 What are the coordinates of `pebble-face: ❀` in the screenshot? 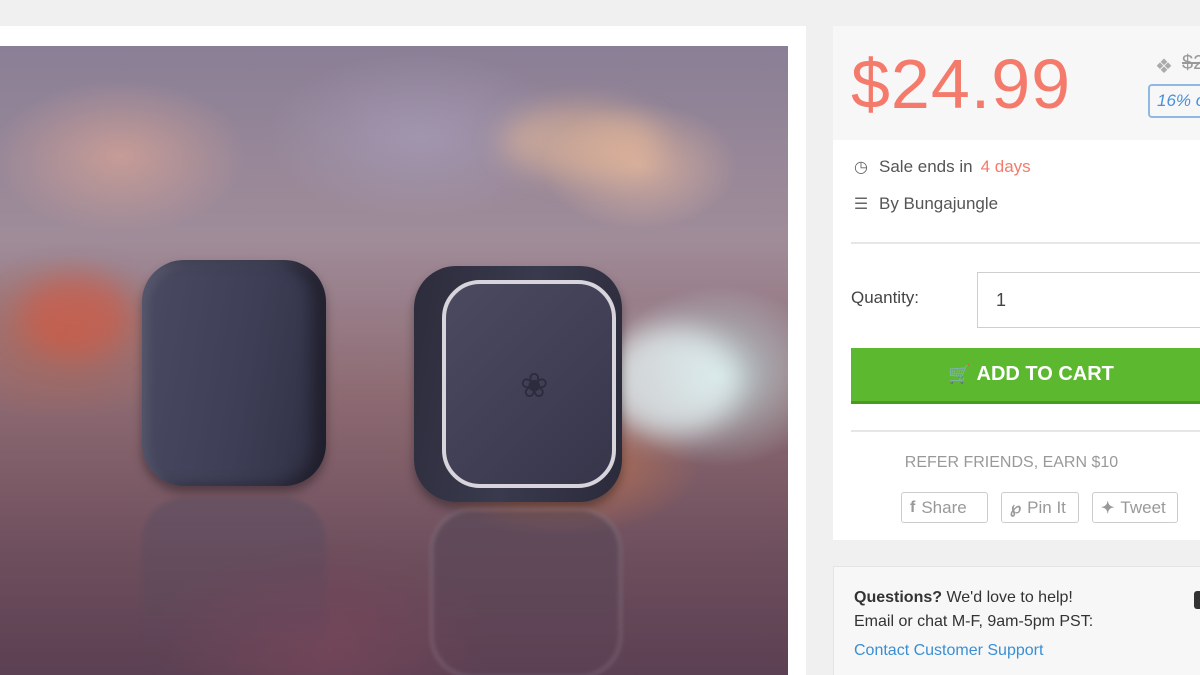 It's located at (529, 384).